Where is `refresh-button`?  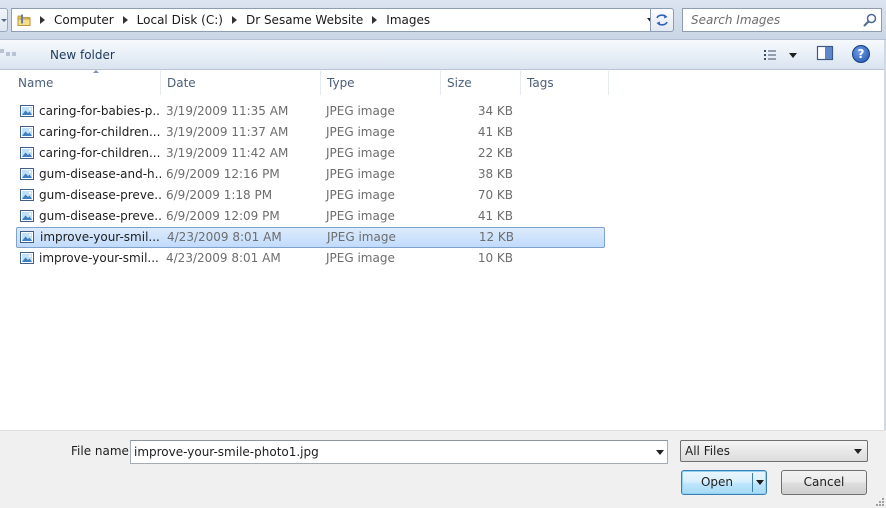
refresh-button is located at coordinates (662, 20).